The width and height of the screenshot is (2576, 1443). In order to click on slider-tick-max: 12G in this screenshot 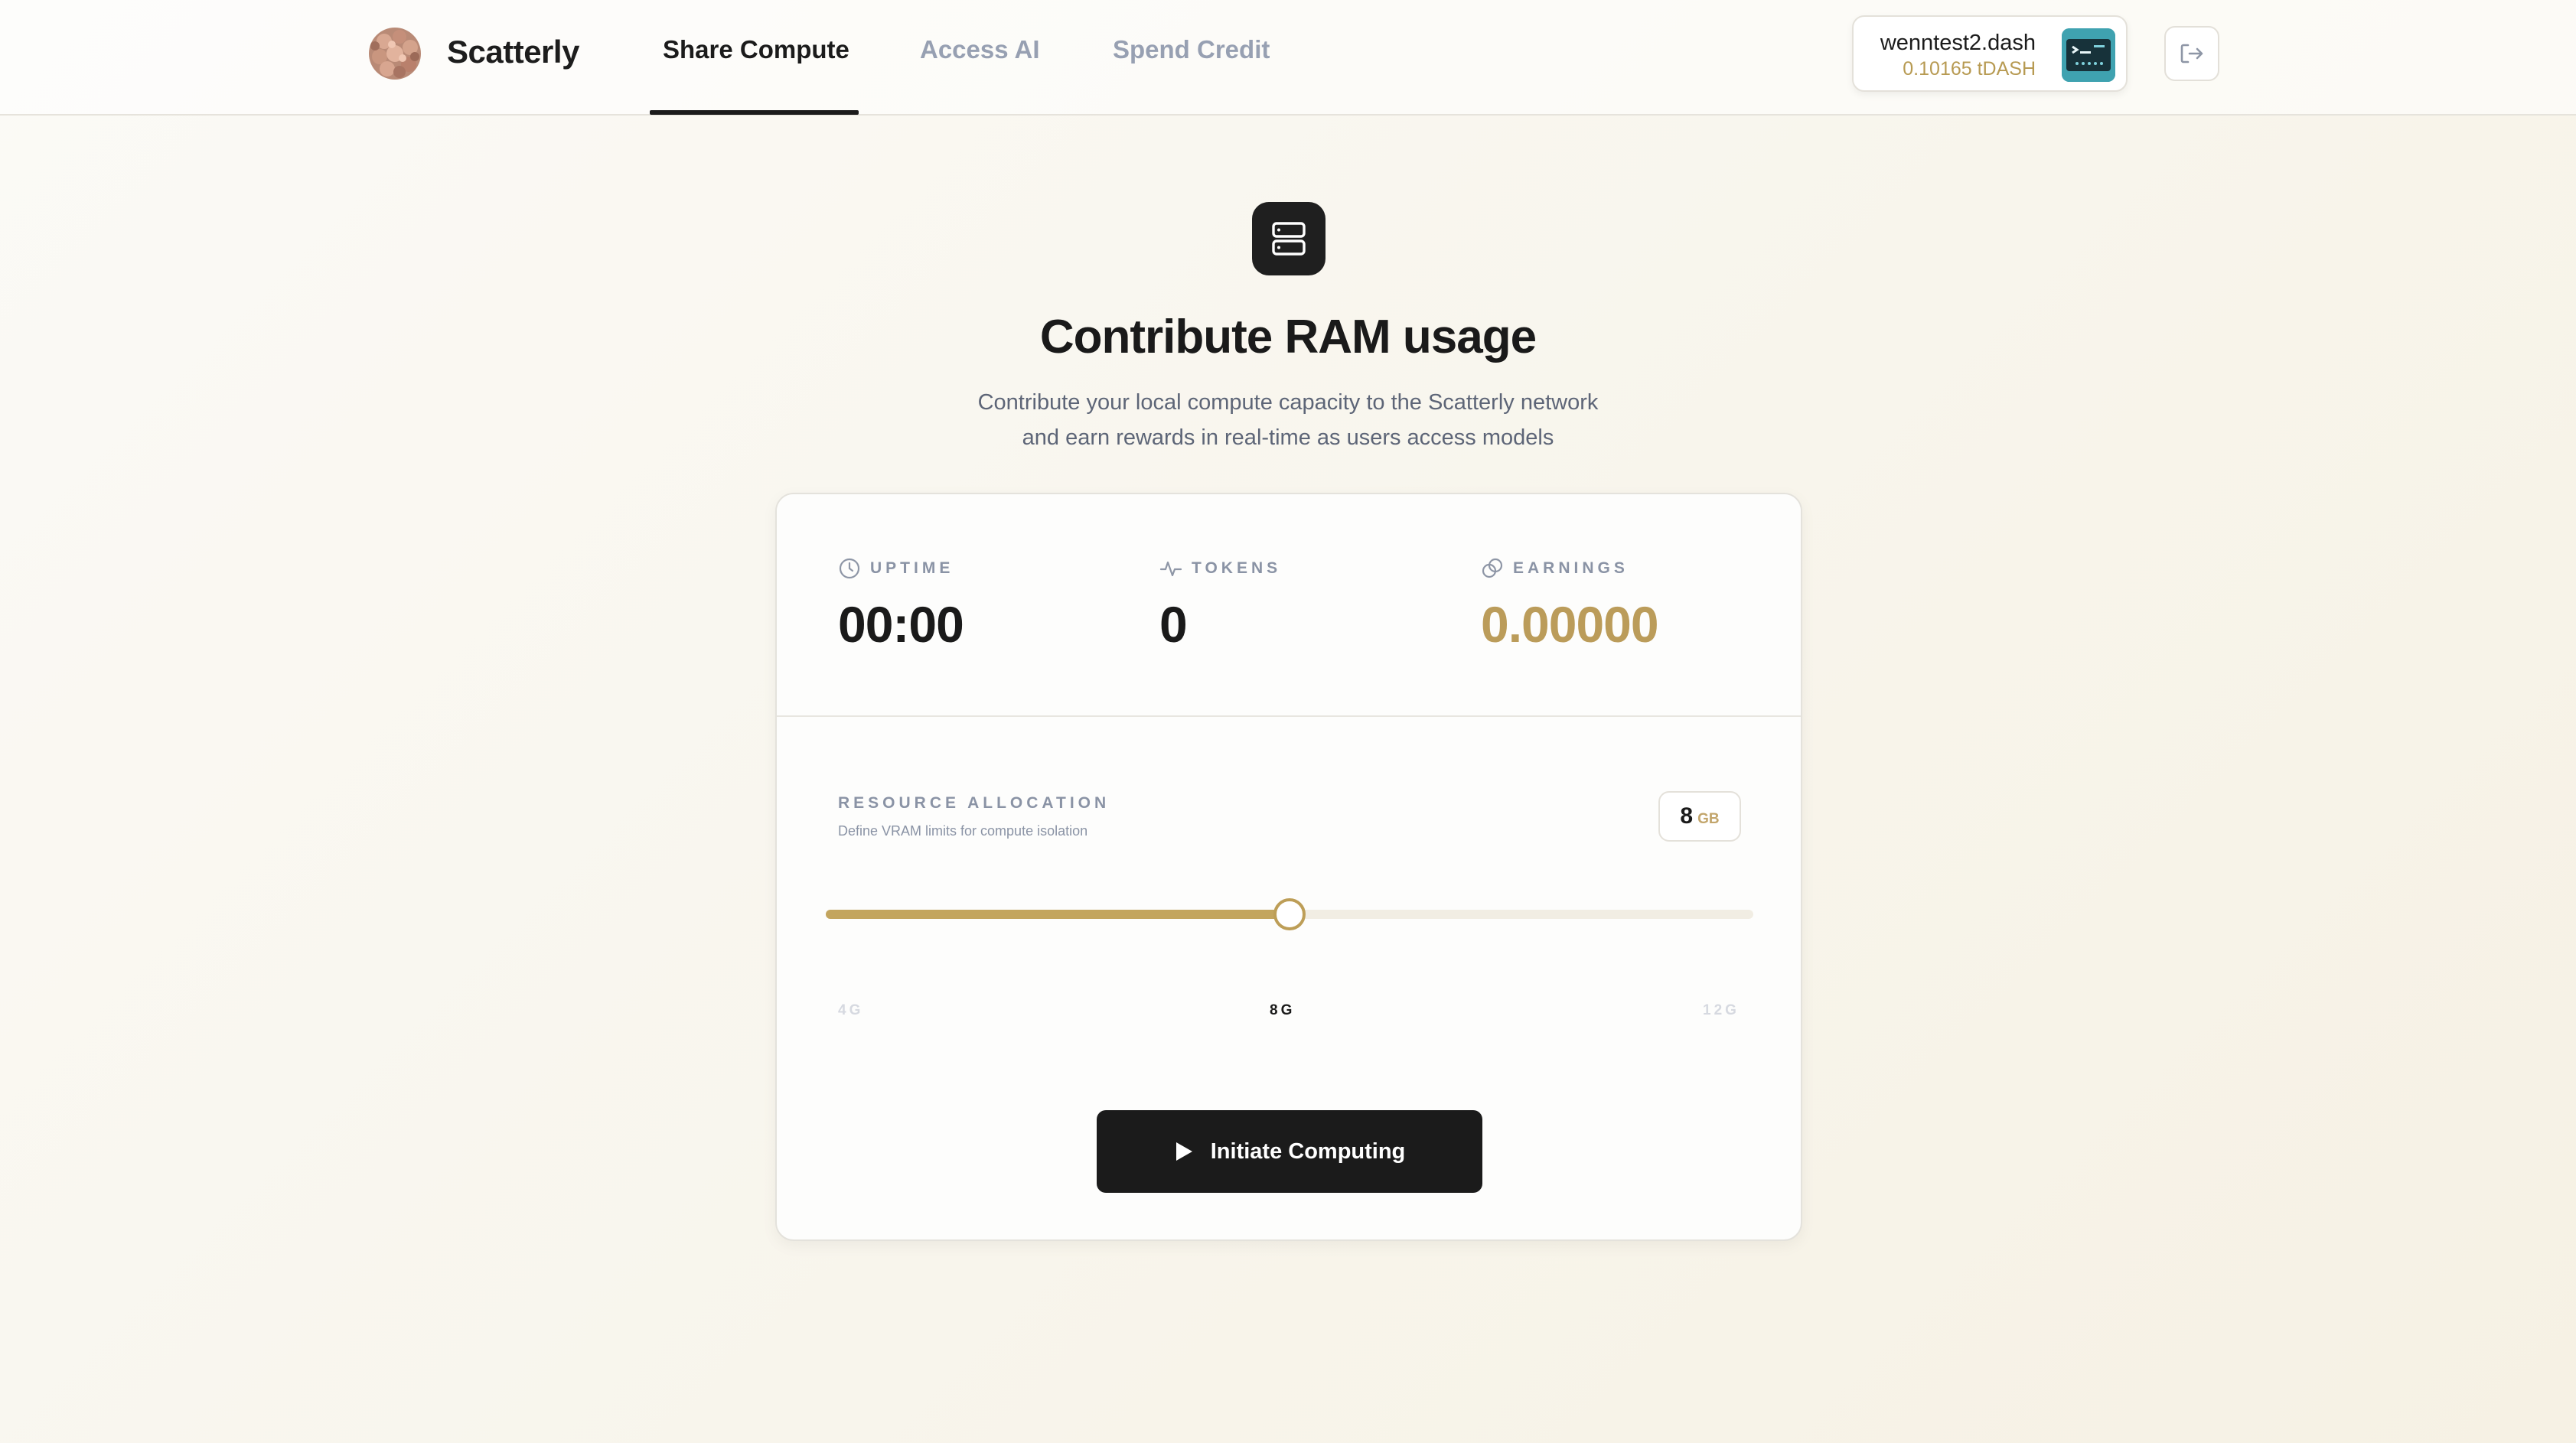, I will do `click(1722, 1010)`.